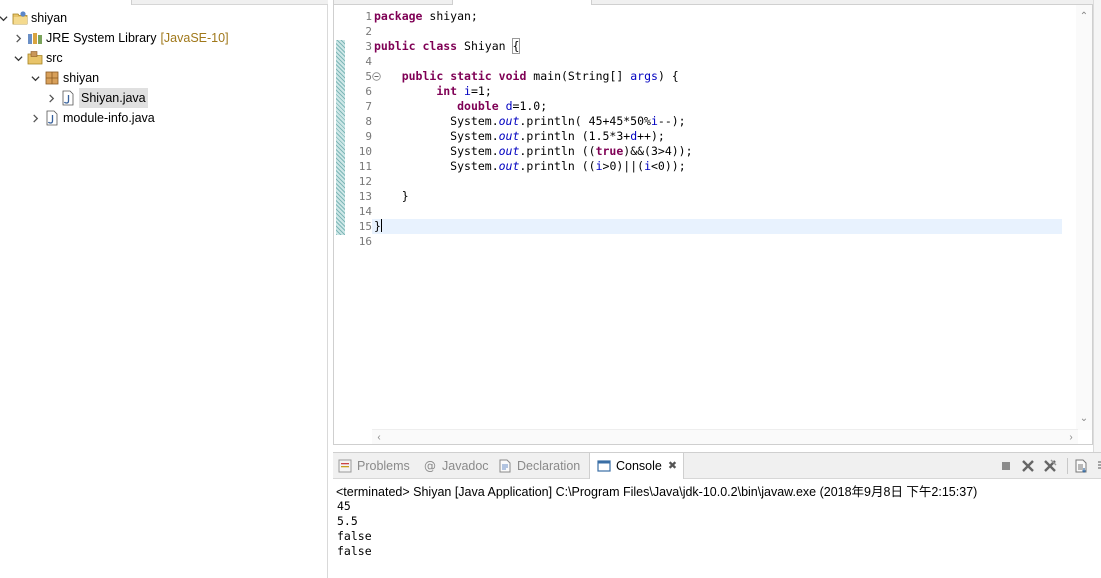 The height and width of the screenshot is (578, 1101). I want to click on code-token: --);, so click(671, 121).